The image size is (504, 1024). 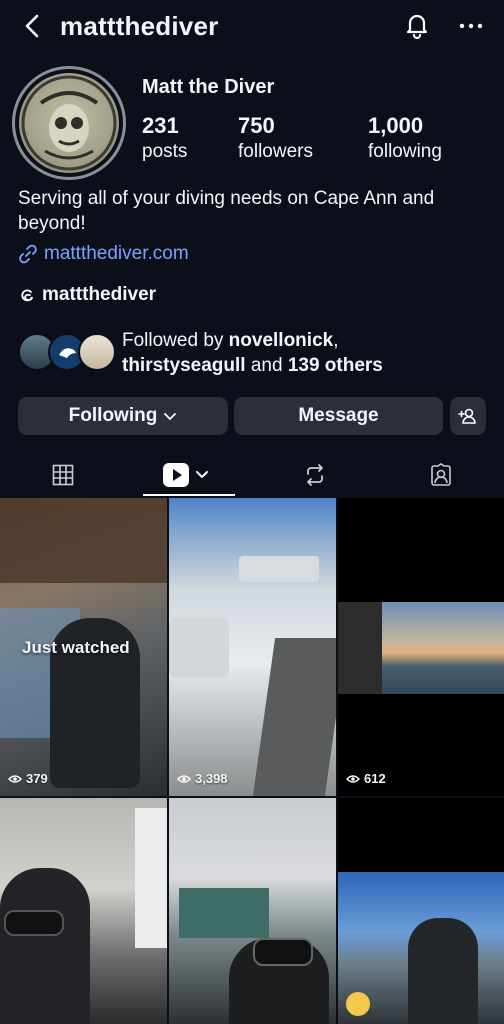 What do you see at coordinates (116, 253) in the screenshot?
I see `website-text: mattthediver.com` at bounding box center [116, 253].